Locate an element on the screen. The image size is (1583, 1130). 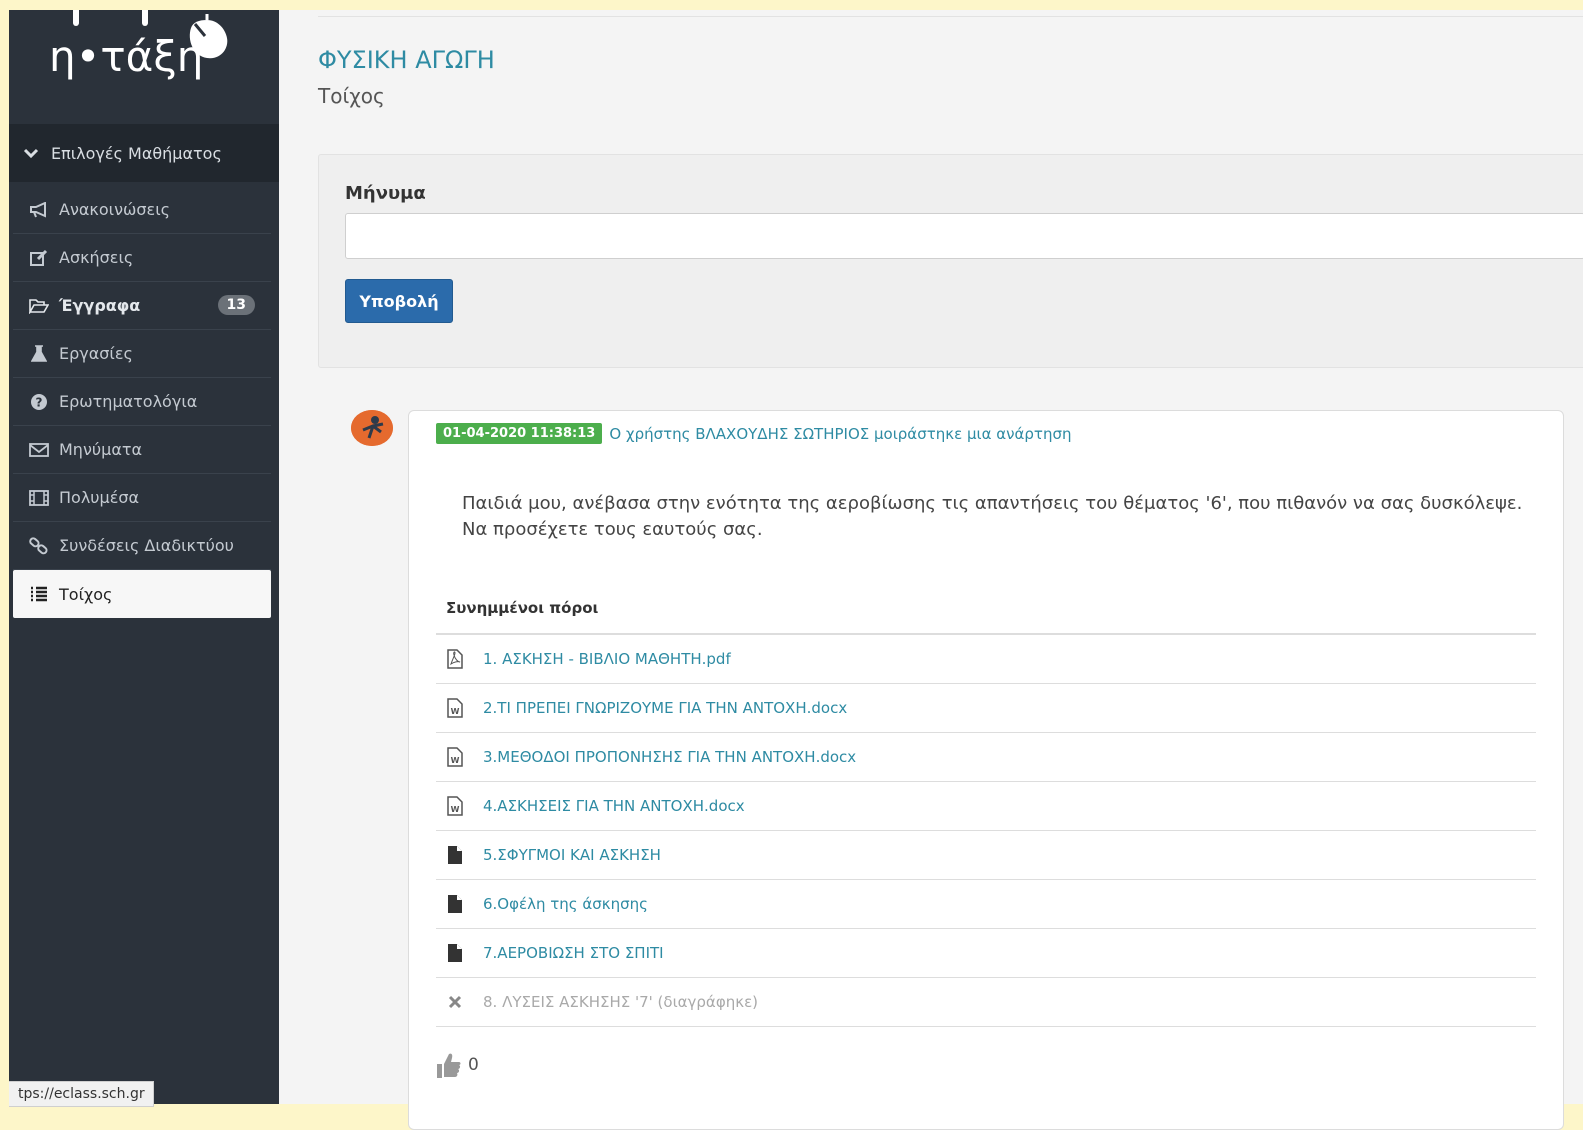
attachment-item: 1. ΑΣΚΗΣΗ - ΒΙΒΛΙΟ ΜΑΘΗΤΗ.pdf is located at coordinates (986, 659).